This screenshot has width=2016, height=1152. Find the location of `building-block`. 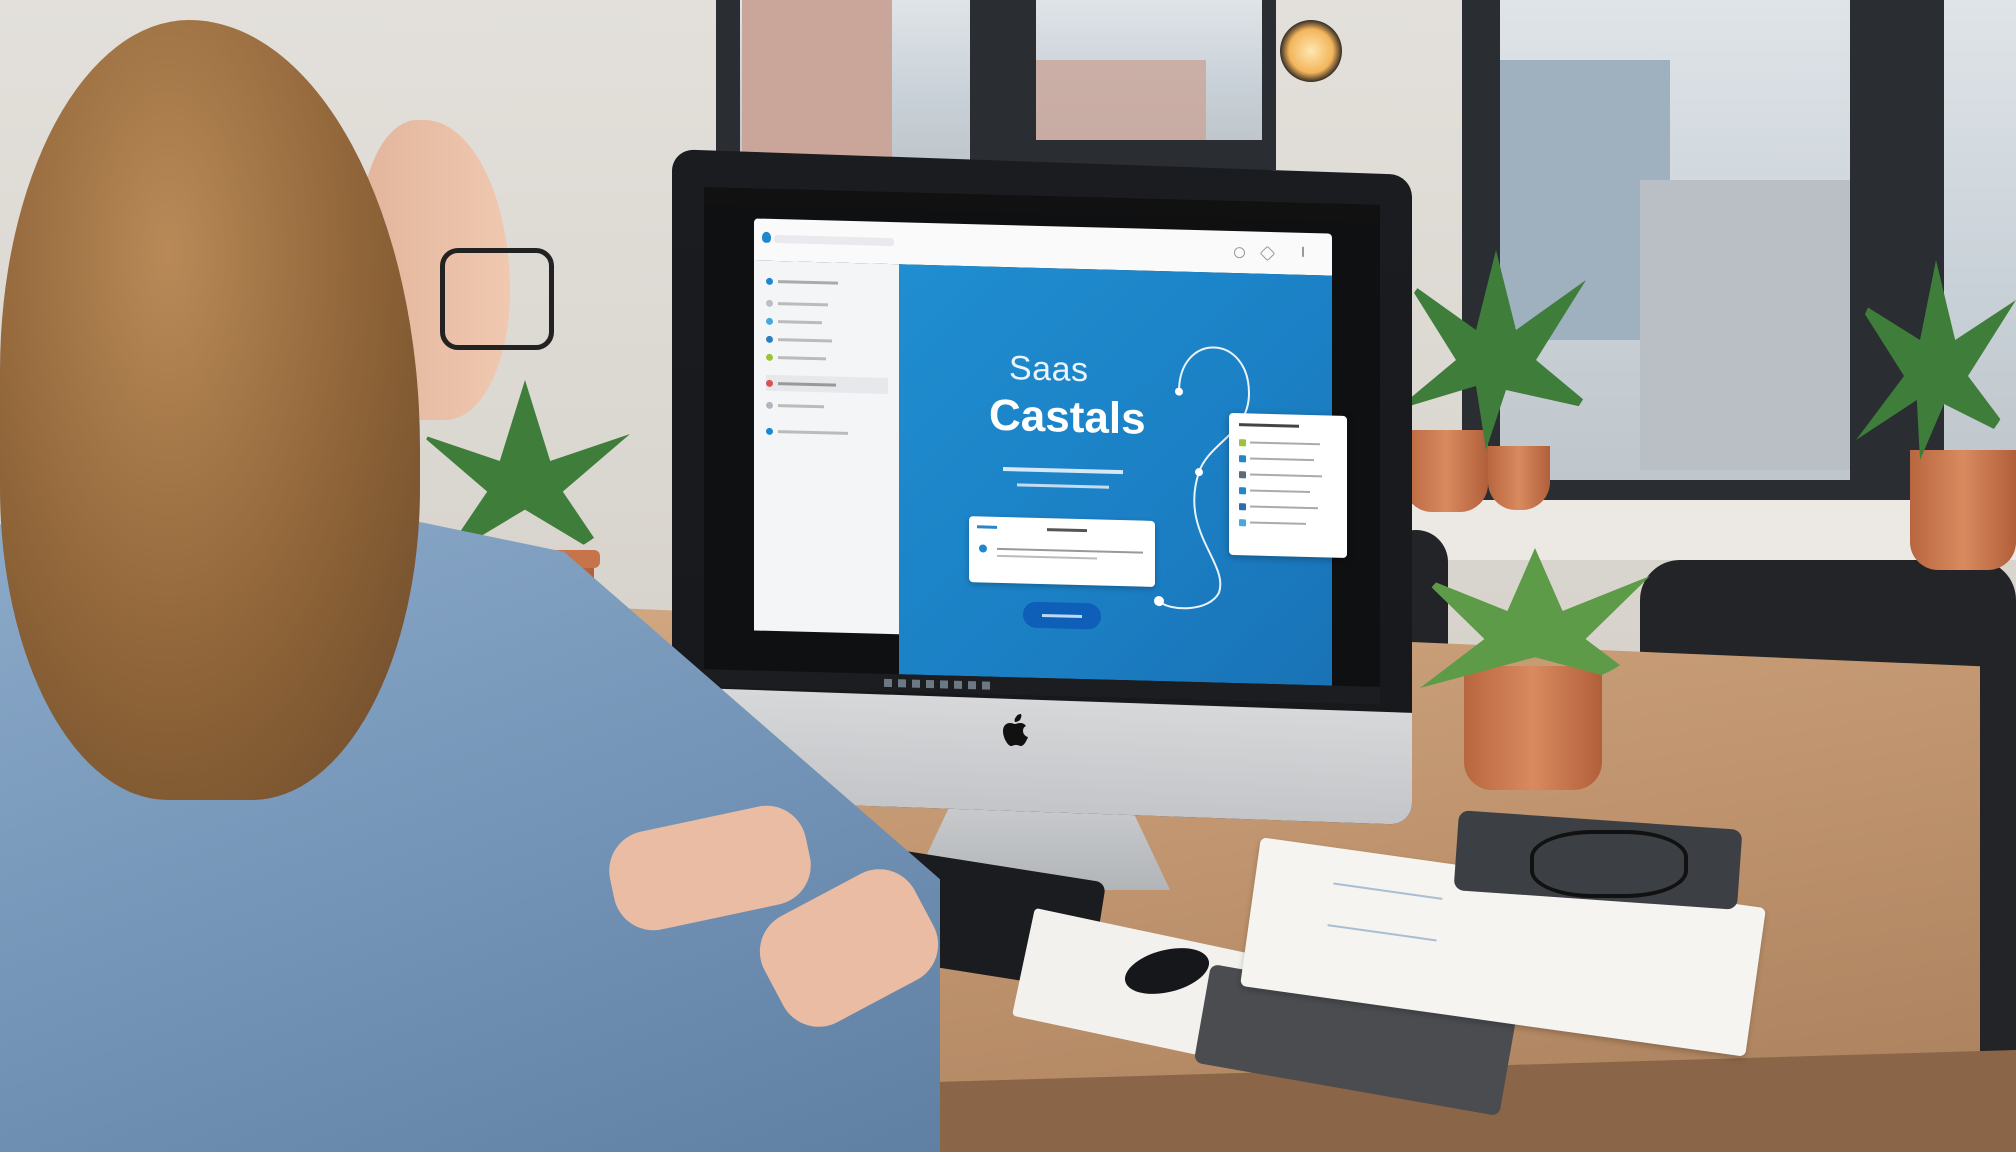

building-block is located at coordinates (1745, 325).